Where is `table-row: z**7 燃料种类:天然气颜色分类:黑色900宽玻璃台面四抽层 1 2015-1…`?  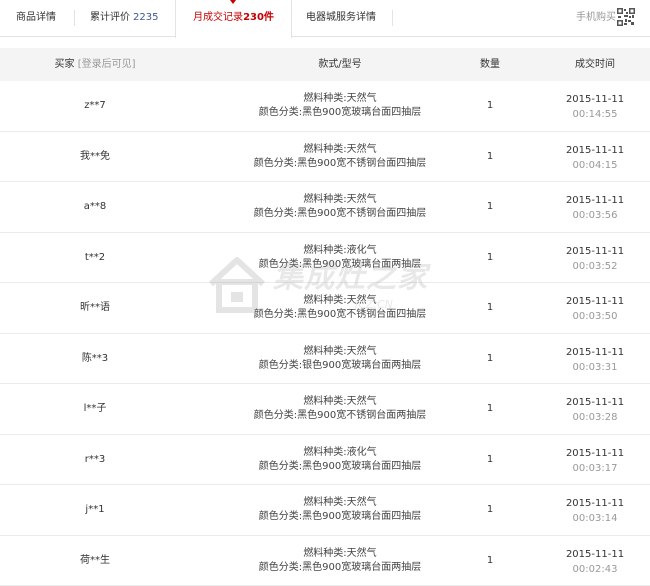
table-row: z**7 燃料种类:天然气颜色分类:黑色900宽玻璃台面四抽层 1 2015-1… is located at coordinates (325, 106).